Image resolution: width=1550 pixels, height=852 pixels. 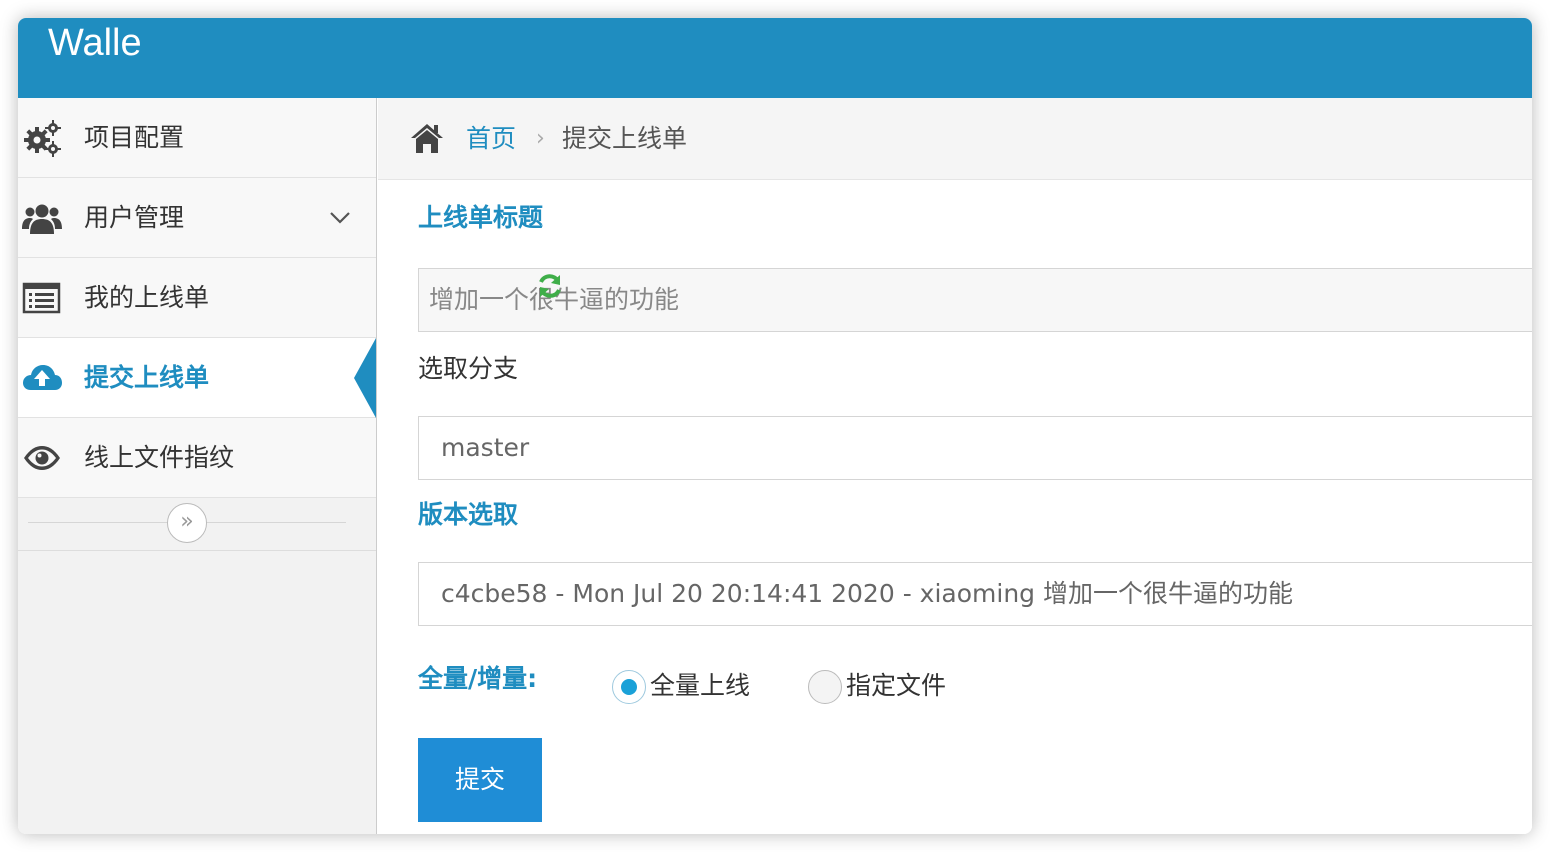 What do you see at coordinates (42, 298) in the screenshot?
I see `list-icon` at bounding box center [42, 298].